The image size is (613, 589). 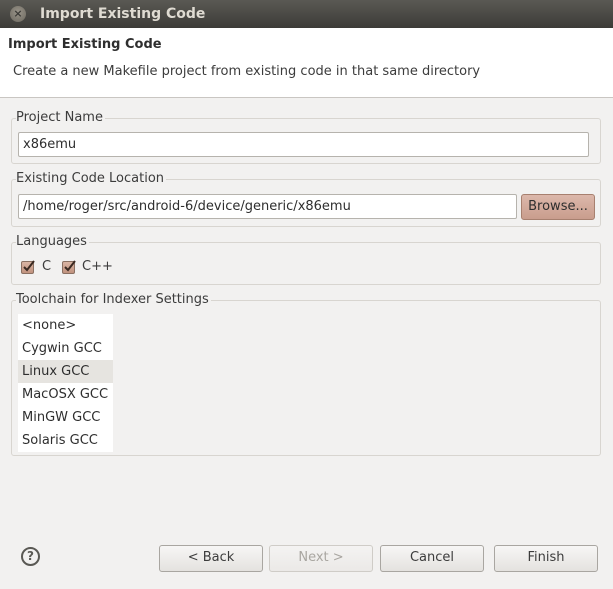 What do you see at coordinates (65, 417) in the screenshot?
I see `toolchain-item-mingw-gcc: MinGW GCC` at bounding box center [65, 417].